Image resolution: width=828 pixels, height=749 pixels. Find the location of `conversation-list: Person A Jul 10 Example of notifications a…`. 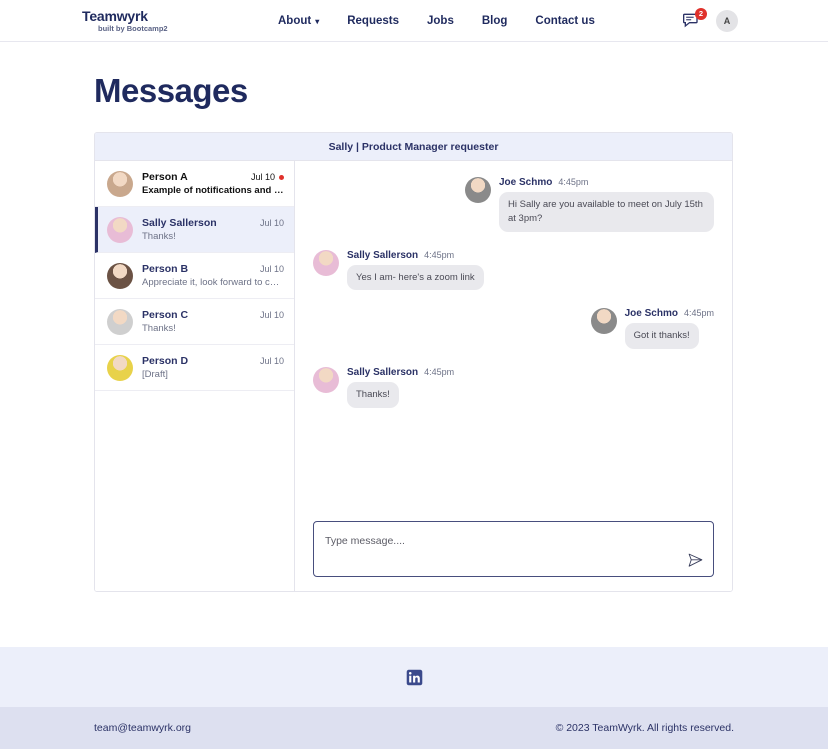

conversation-list: Person A Jul 10 Example of notifications a… is located at coordinates (195, 376).